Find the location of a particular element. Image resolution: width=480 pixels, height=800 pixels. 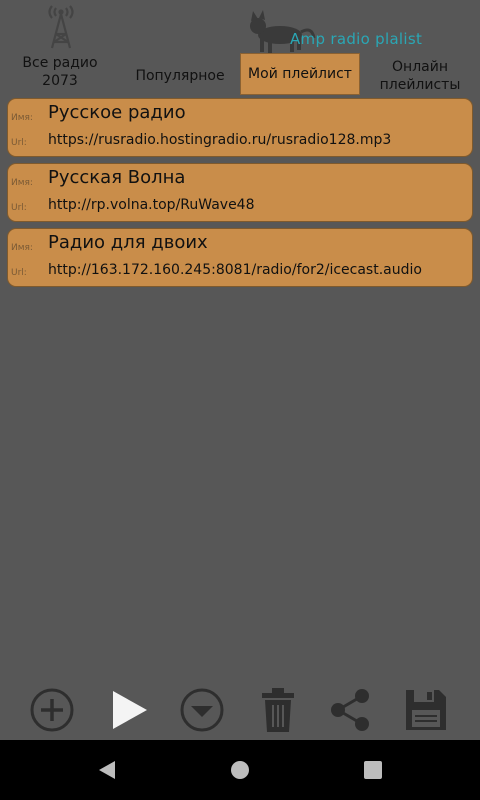

trash-icon is located at coordinates (278, 710).